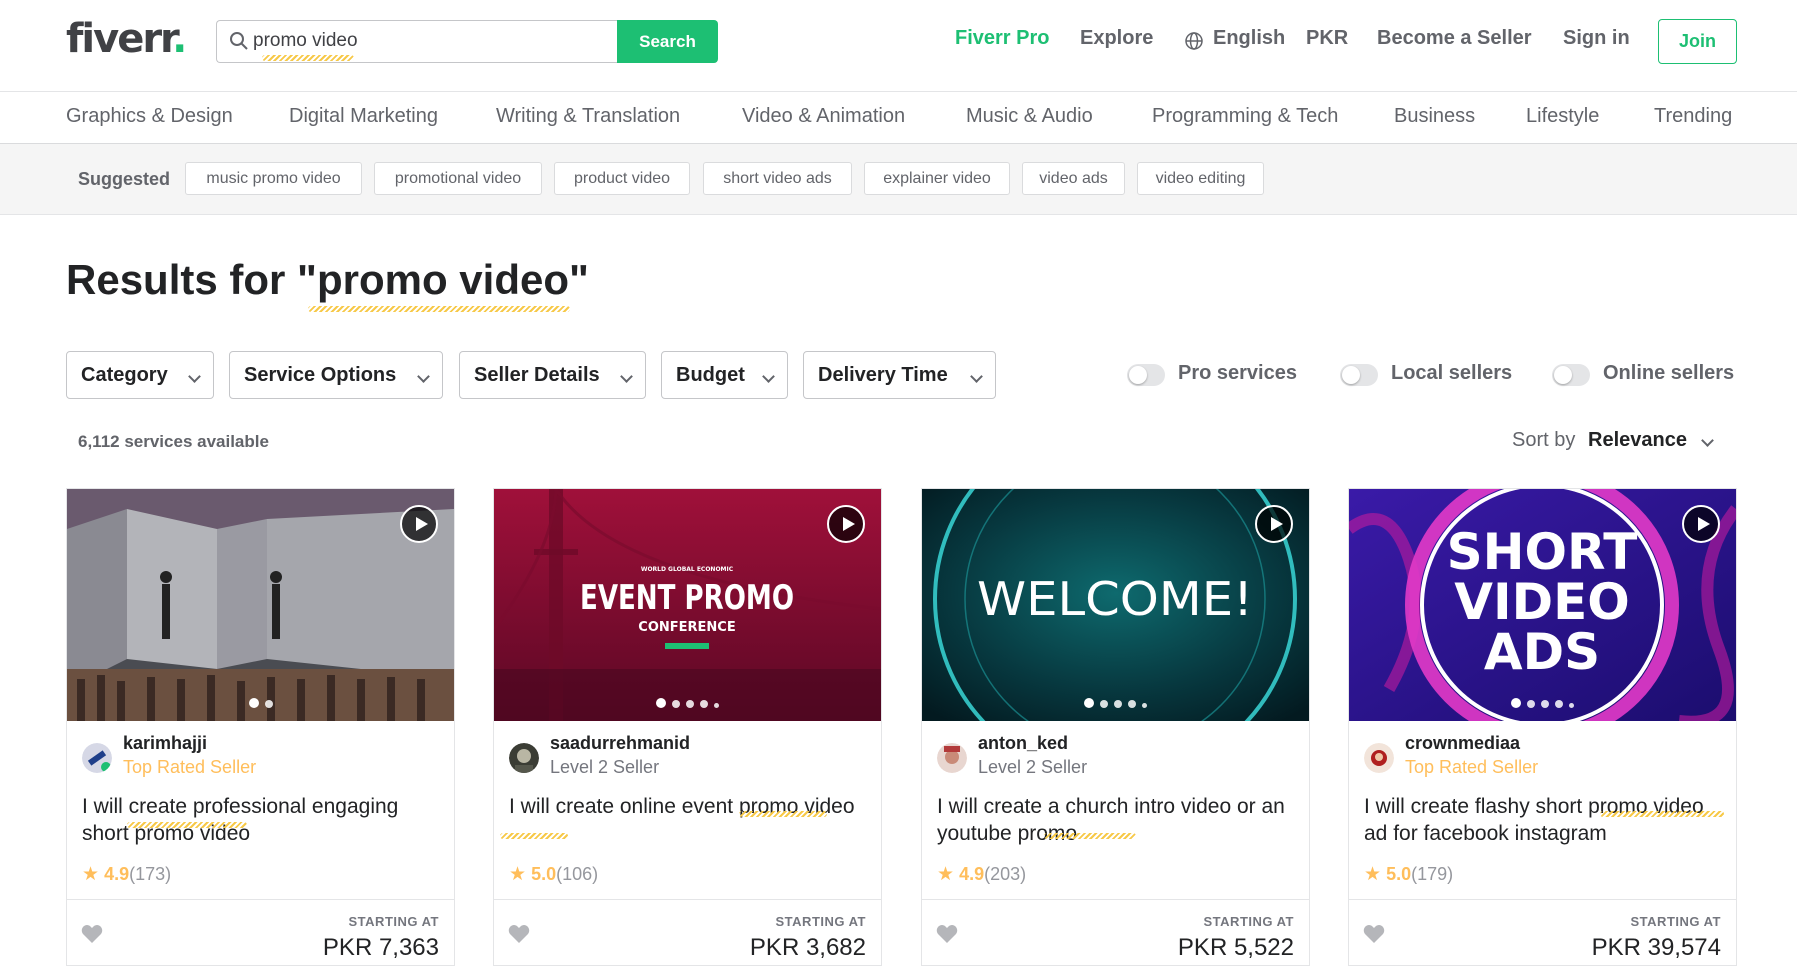 Image resolution: width=1797 pixels, height=966 pixels. What do you see at coordinates (273, 178) in the screenshot?
I see `suggestion-chip: music promo video` at bounding box center [273, 178].